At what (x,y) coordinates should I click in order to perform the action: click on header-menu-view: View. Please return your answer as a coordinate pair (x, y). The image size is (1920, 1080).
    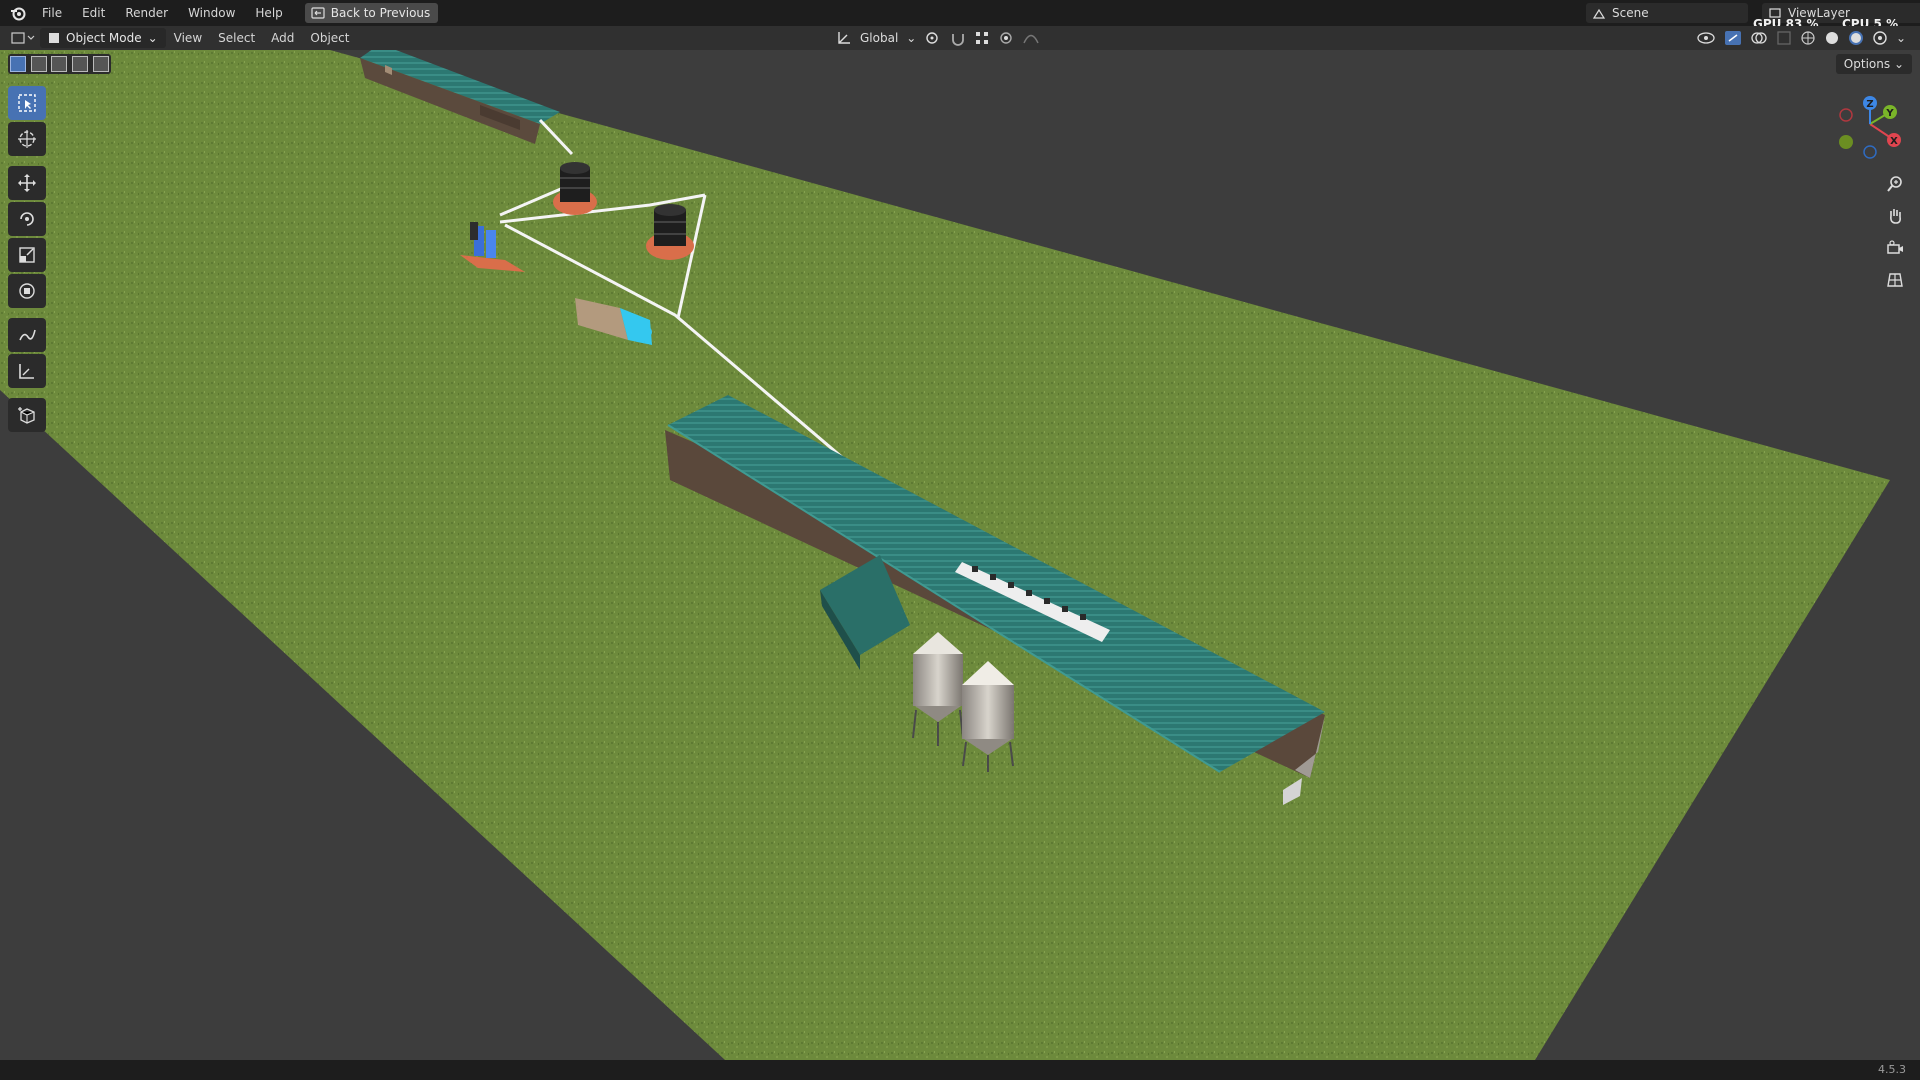
    Looking at the image, I should click on (188, 38).